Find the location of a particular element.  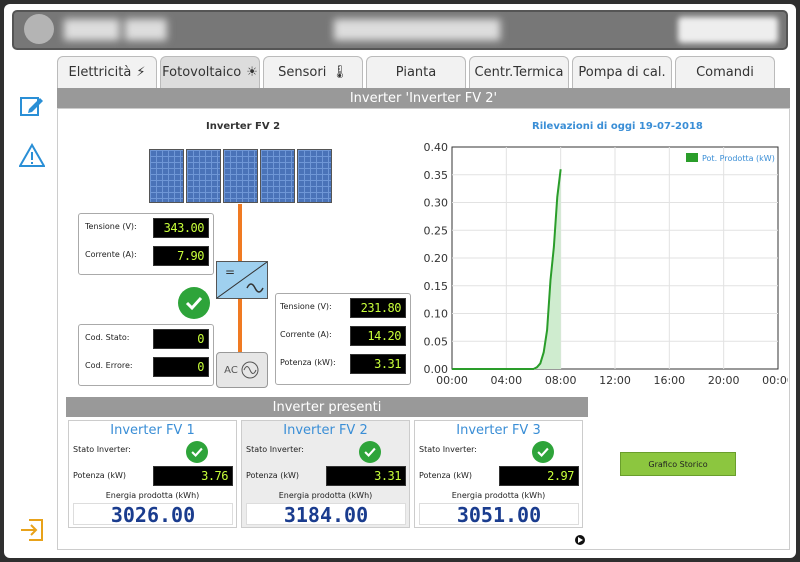

page-title: Inverter 'Inverter FV 2' is located at coordinates (423, 98).